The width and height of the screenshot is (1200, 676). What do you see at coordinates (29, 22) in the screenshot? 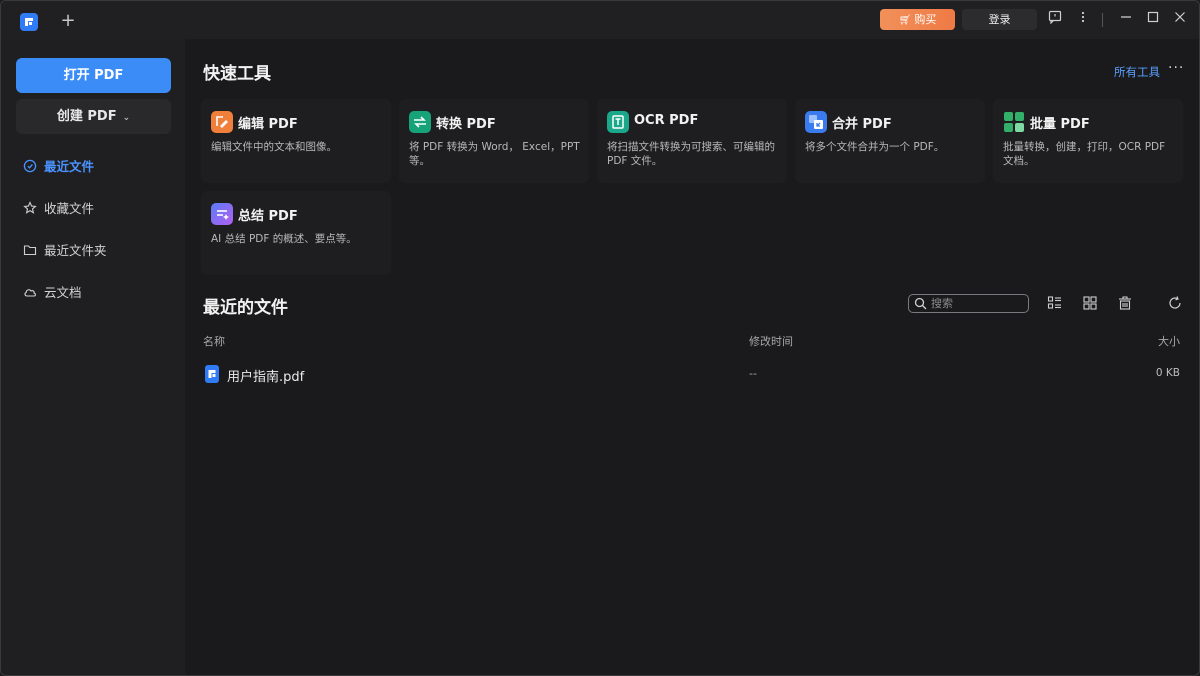
I see `app-logo-icon` at bounding box center [29, 22].